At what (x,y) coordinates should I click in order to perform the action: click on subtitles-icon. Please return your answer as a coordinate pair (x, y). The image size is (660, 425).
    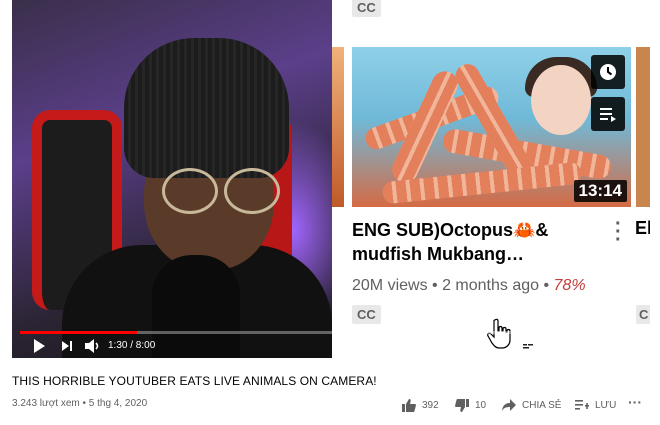
    Looking at the image, I should click on (528, 345).